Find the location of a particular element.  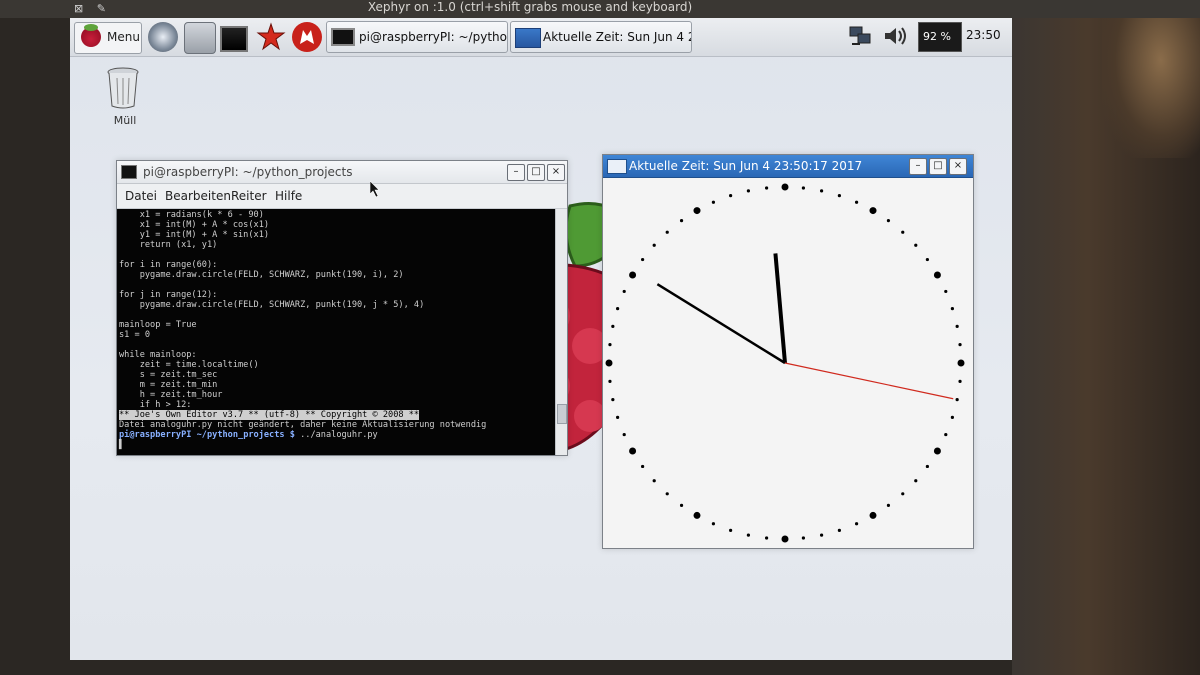

clock-title: Aktuelle Zeit: Sun Jun 4 23:50:17 2017 is located at coordinates (746, 166).